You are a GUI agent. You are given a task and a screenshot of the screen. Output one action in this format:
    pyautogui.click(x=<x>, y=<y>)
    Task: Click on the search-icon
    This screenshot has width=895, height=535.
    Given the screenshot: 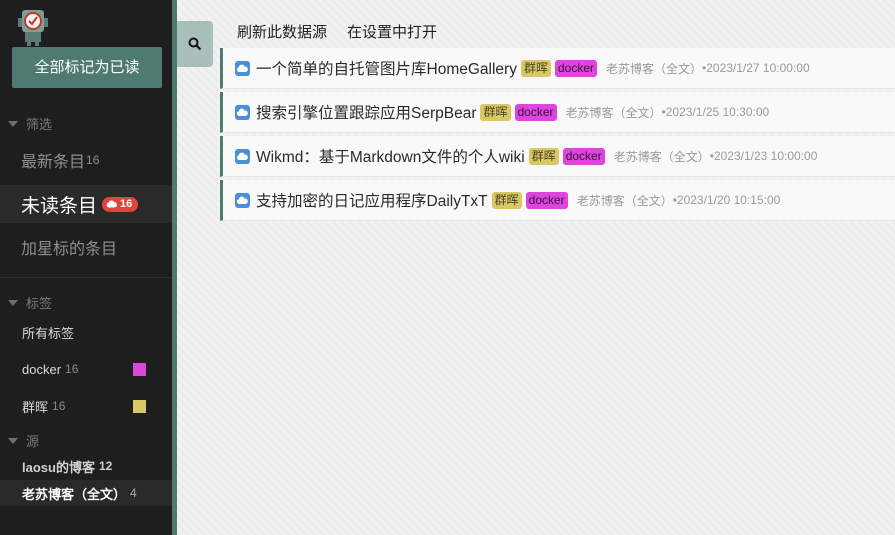 What is the action you would take?
    pyautogui.click(x=195, y=44)
    